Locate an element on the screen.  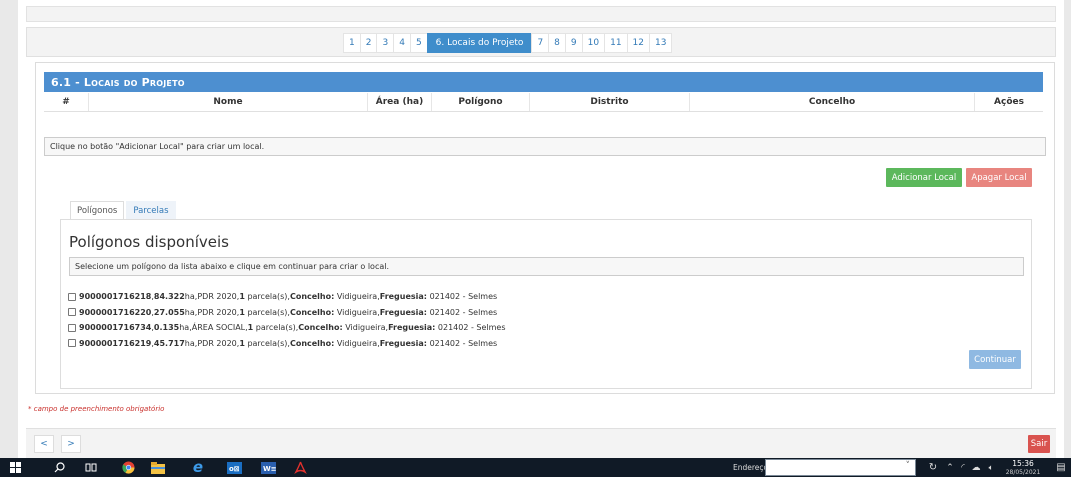
top-strip is located at coordinates (541, 14).